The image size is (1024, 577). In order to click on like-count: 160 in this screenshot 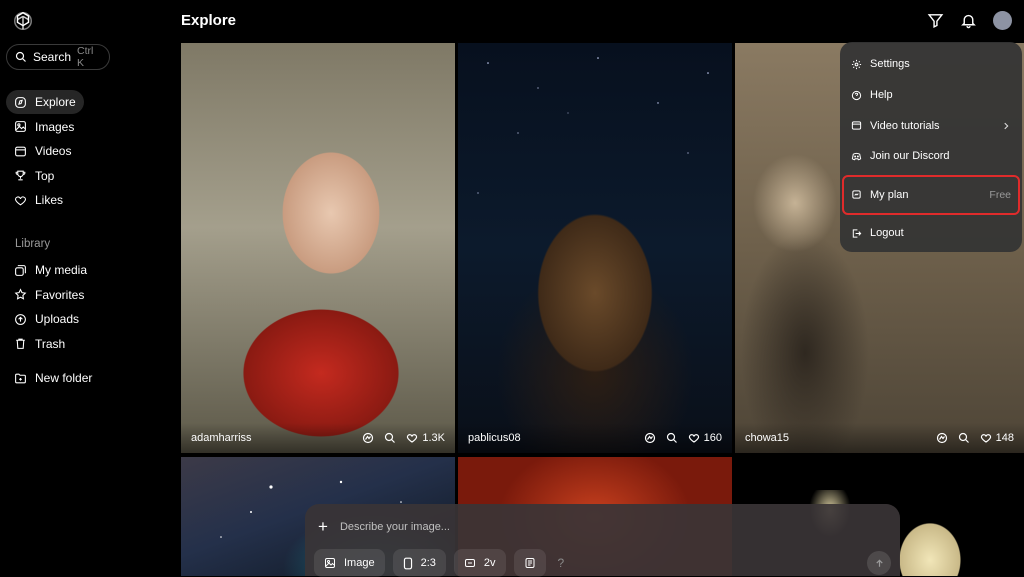, I will do `click(712, 438)`.